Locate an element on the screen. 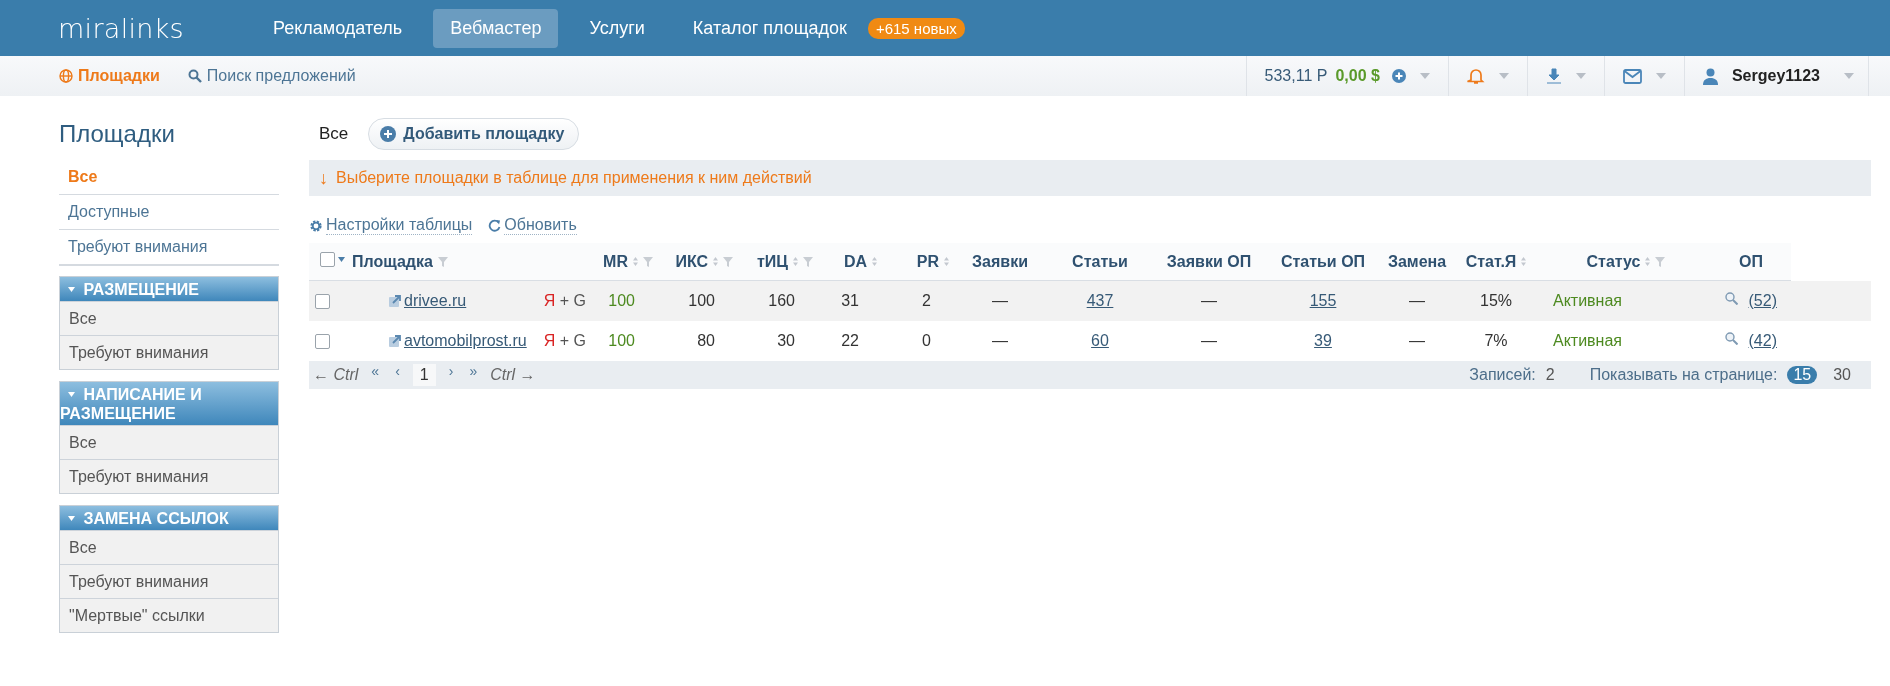  articles-link: 60 is located at coordinates (1100, 340).